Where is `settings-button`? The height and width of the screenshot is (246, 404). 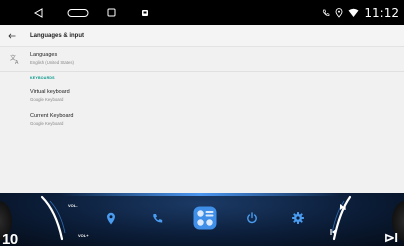 settings-button is located at coordinates (298, 218).